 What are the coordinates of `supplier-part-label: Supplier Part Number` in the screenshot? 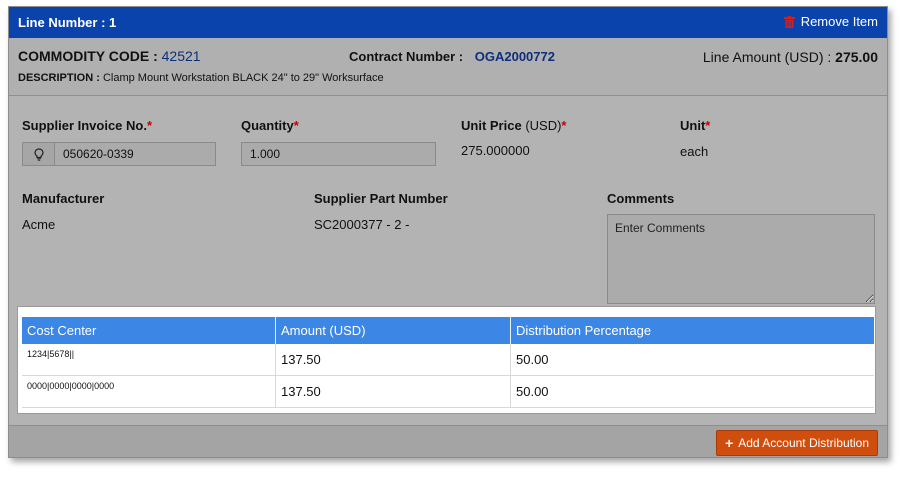 It's located at (381, 198).